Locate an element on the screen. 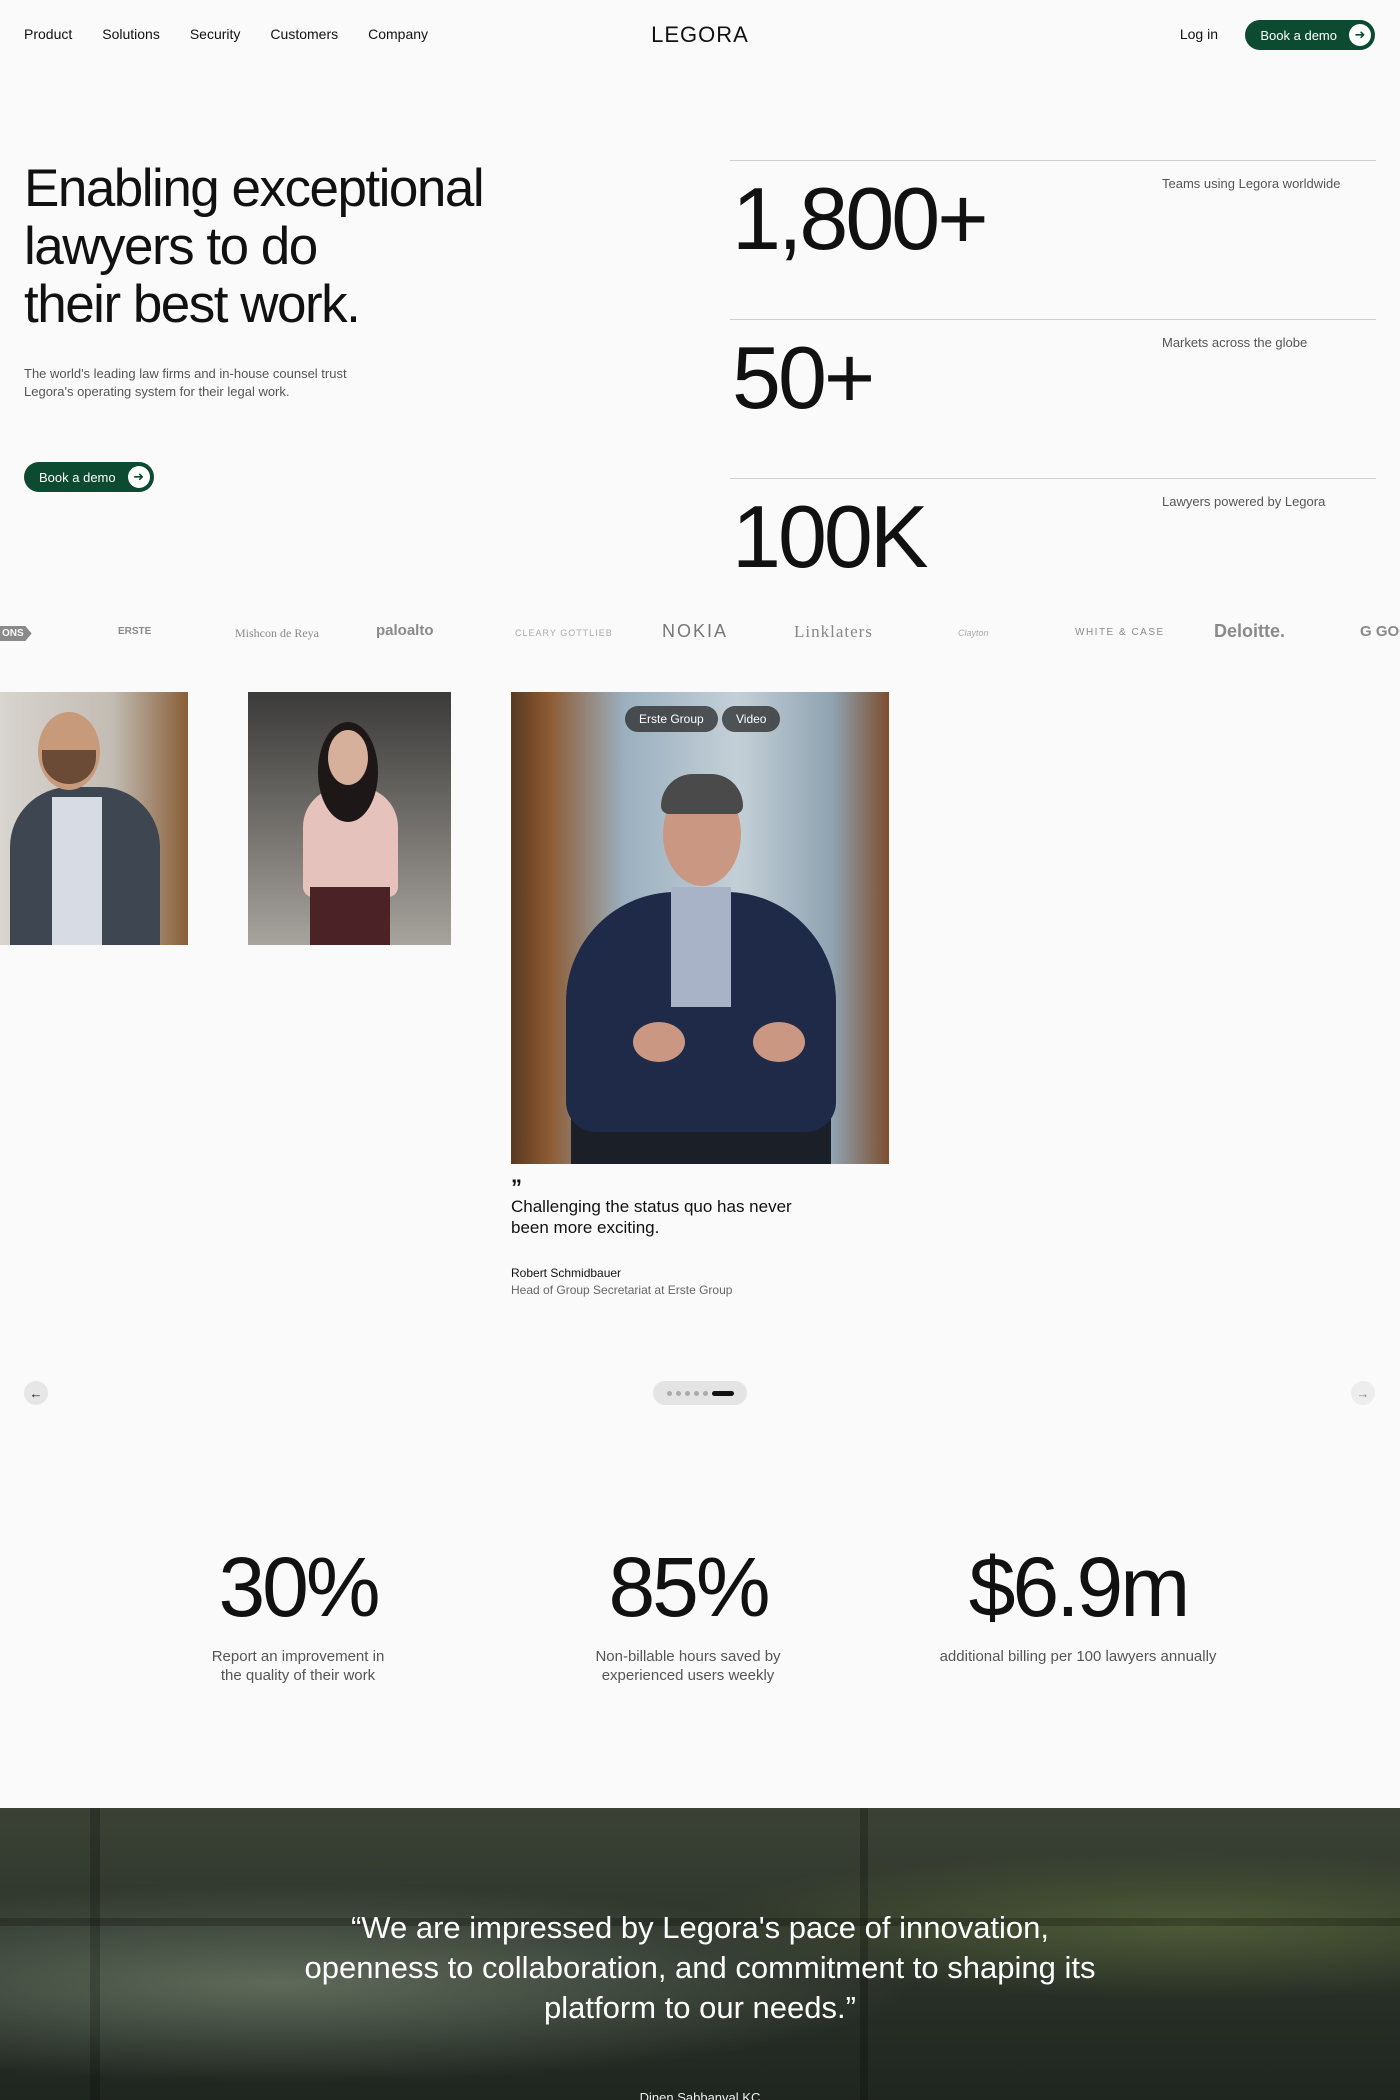  logo-white-case: WHITE & CASE is located at coordinates (1120, 632).